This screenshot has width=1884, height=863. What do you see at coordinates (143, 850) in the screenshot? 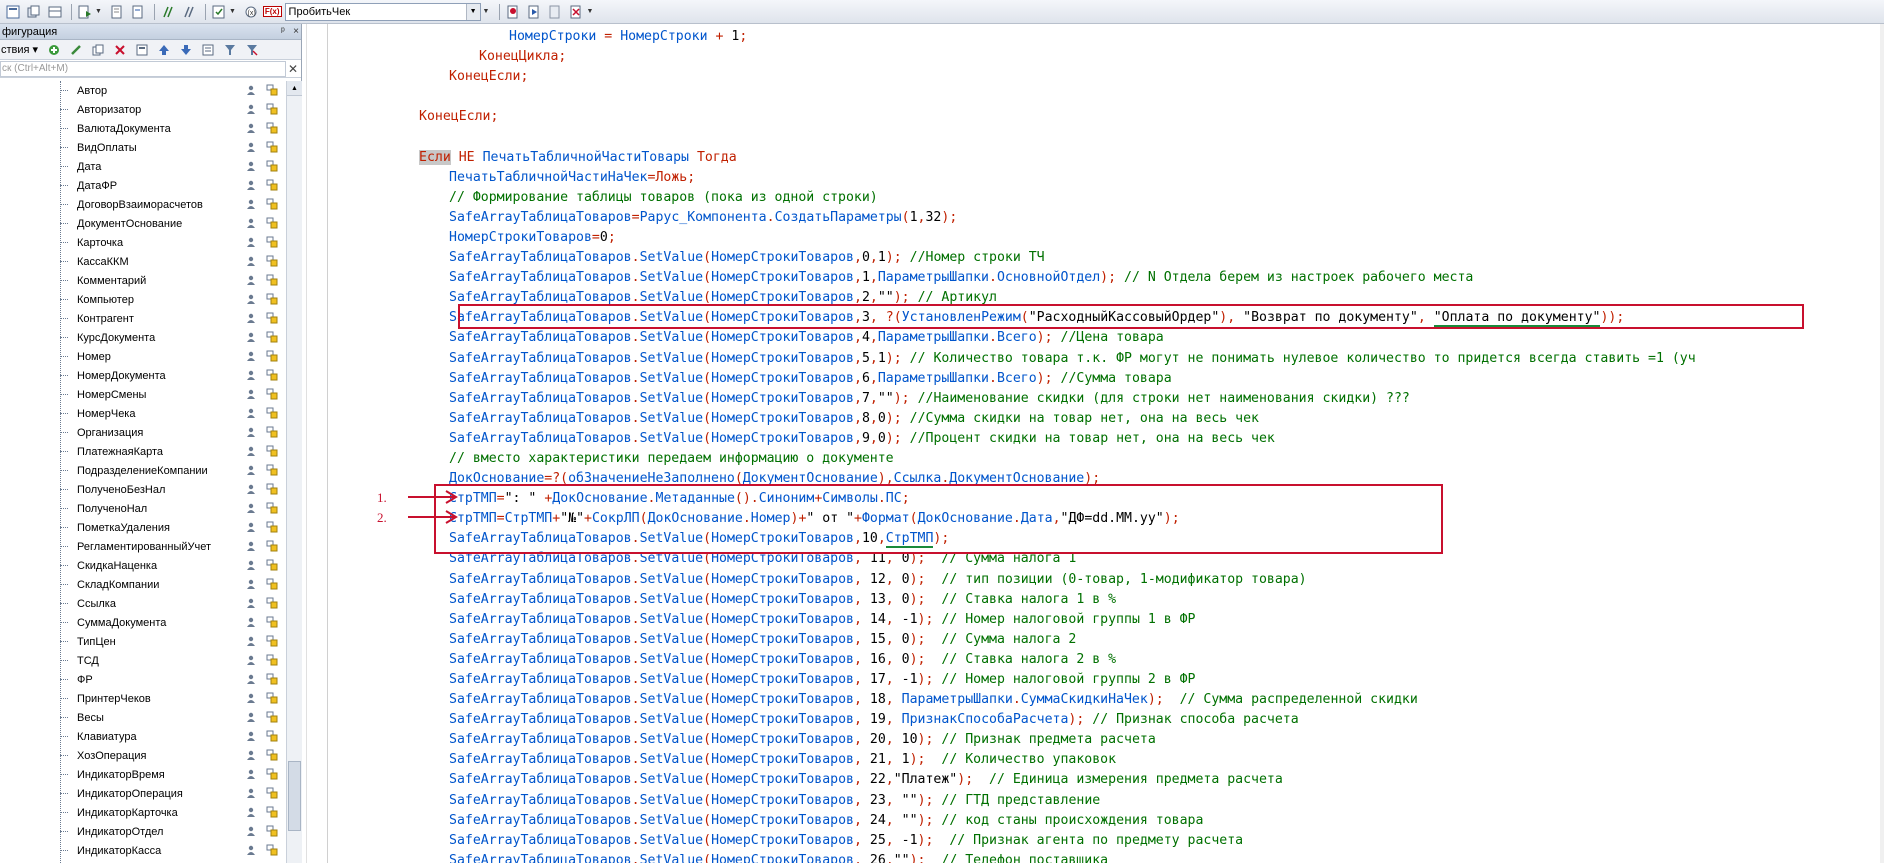
I see `tree-item: ИндикаторКасса` at bounding box center [143, 850].